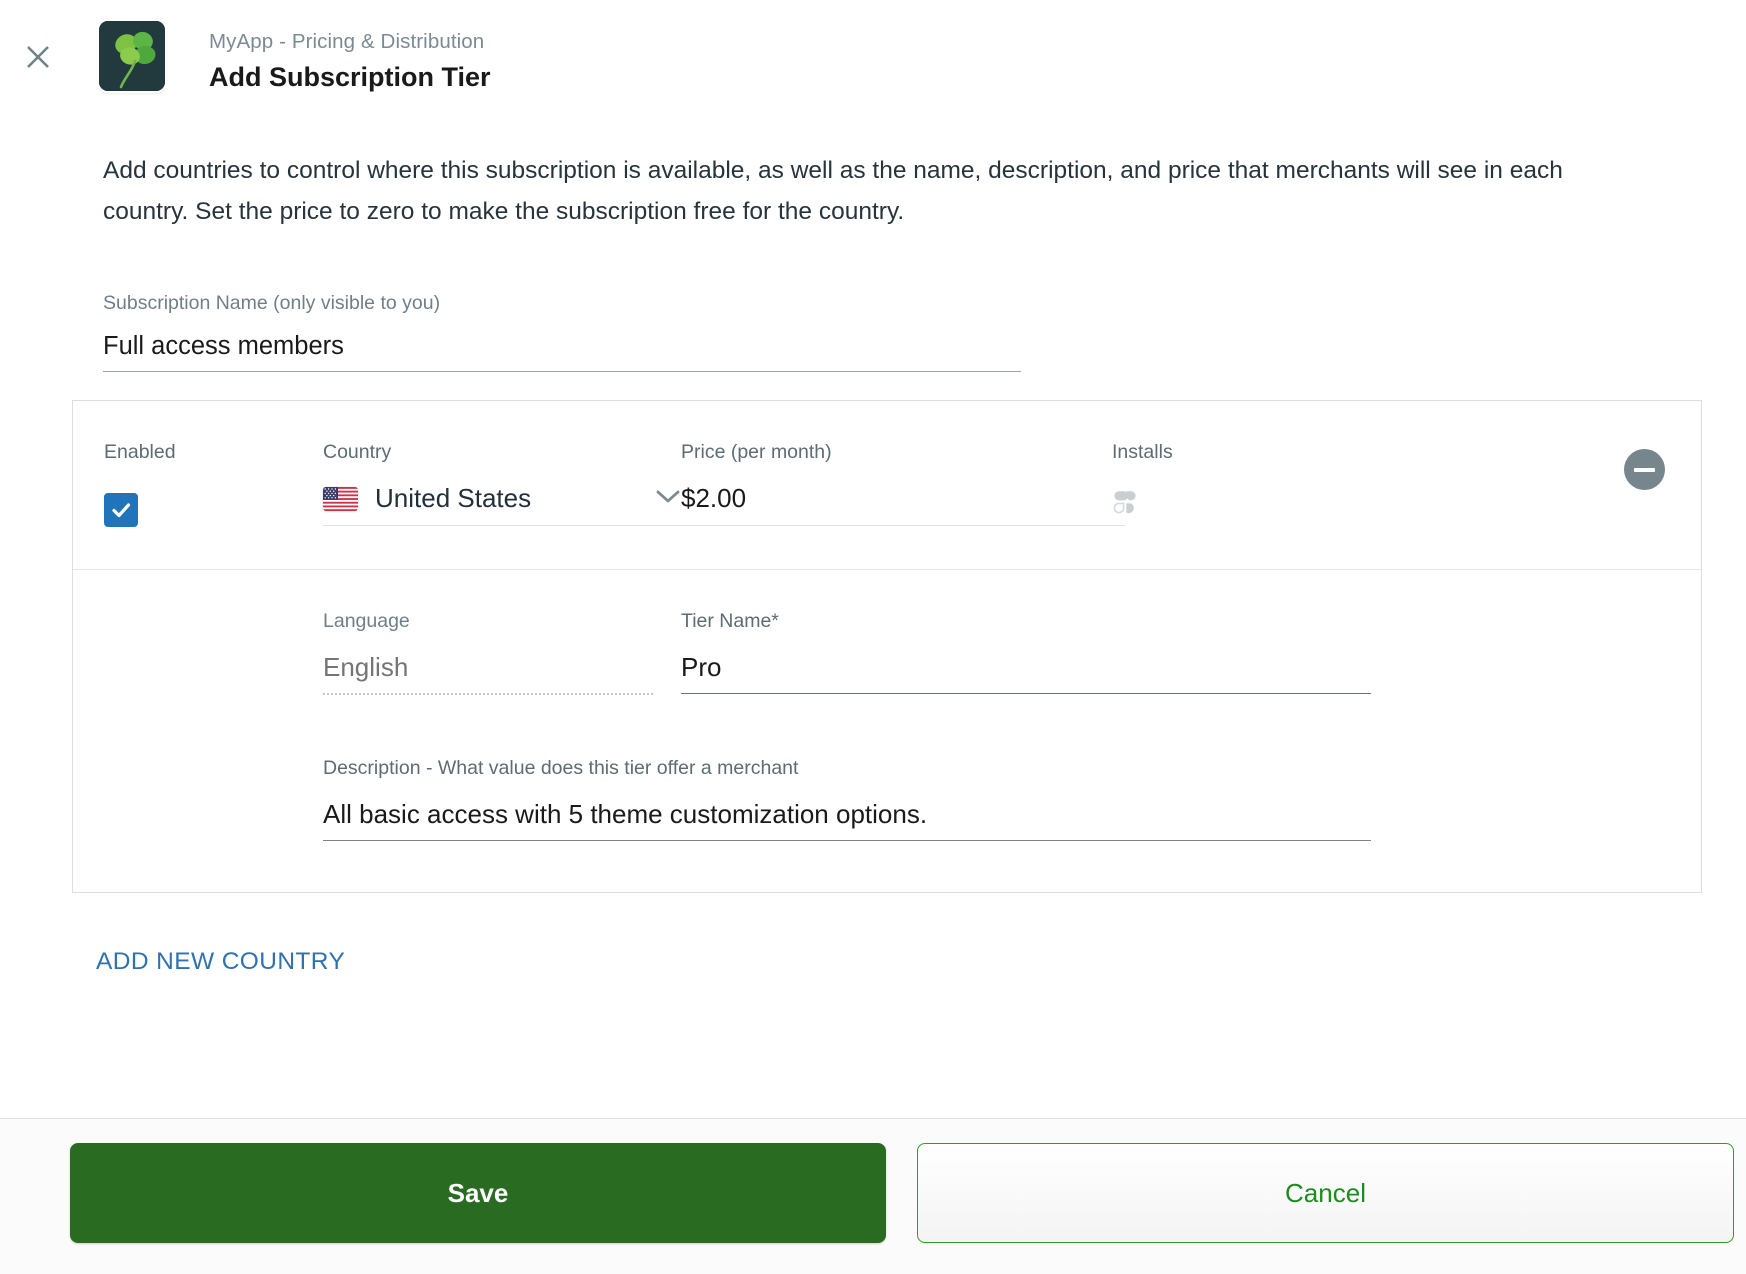  Describe the element at coordinates (272, 303) in the screenshot. I see `subscription-name-label: Subscription Name (only visible to you)` at that location.